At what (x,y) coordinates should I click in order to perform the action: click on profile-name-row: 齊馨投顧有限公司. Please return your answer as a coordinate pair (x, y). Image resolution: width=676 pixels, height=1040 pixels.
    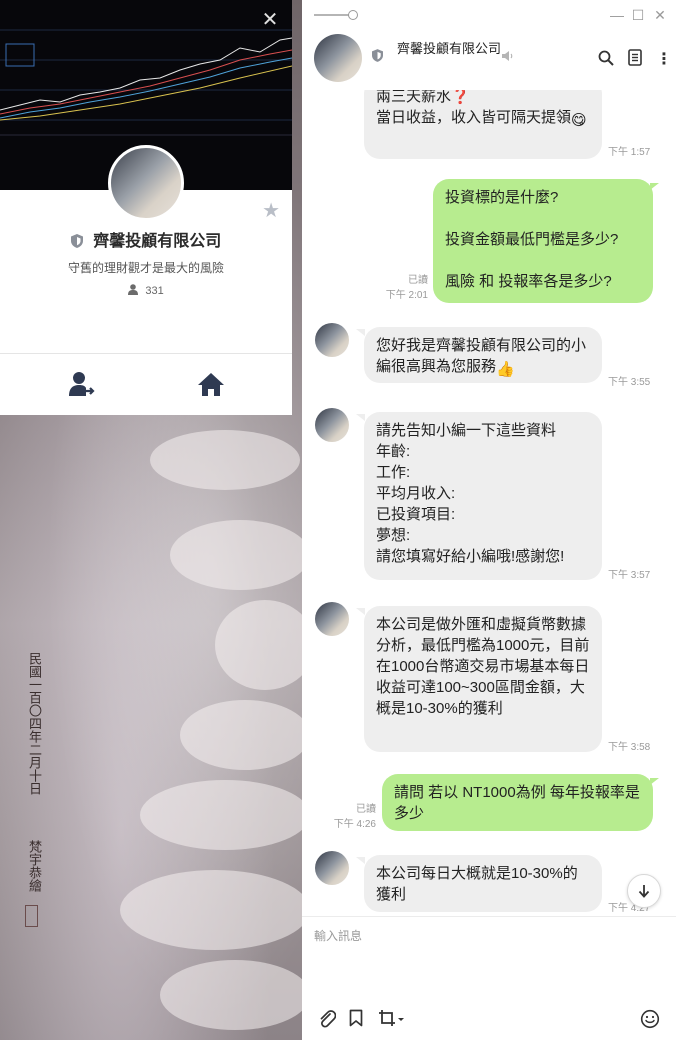
    Looking at the image, I should click on (146, 239).